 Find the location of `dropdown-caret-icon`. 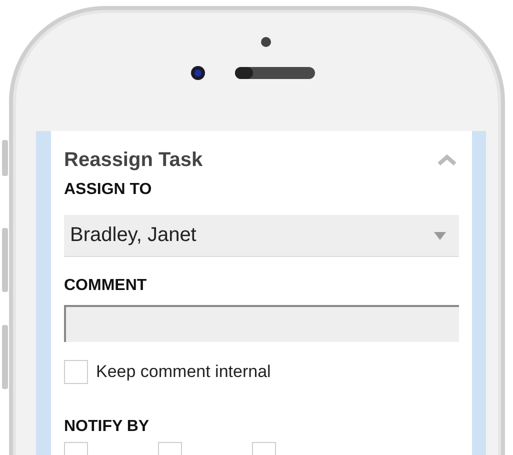

dropdown-caret-icon is located at coordinates (440, 235).